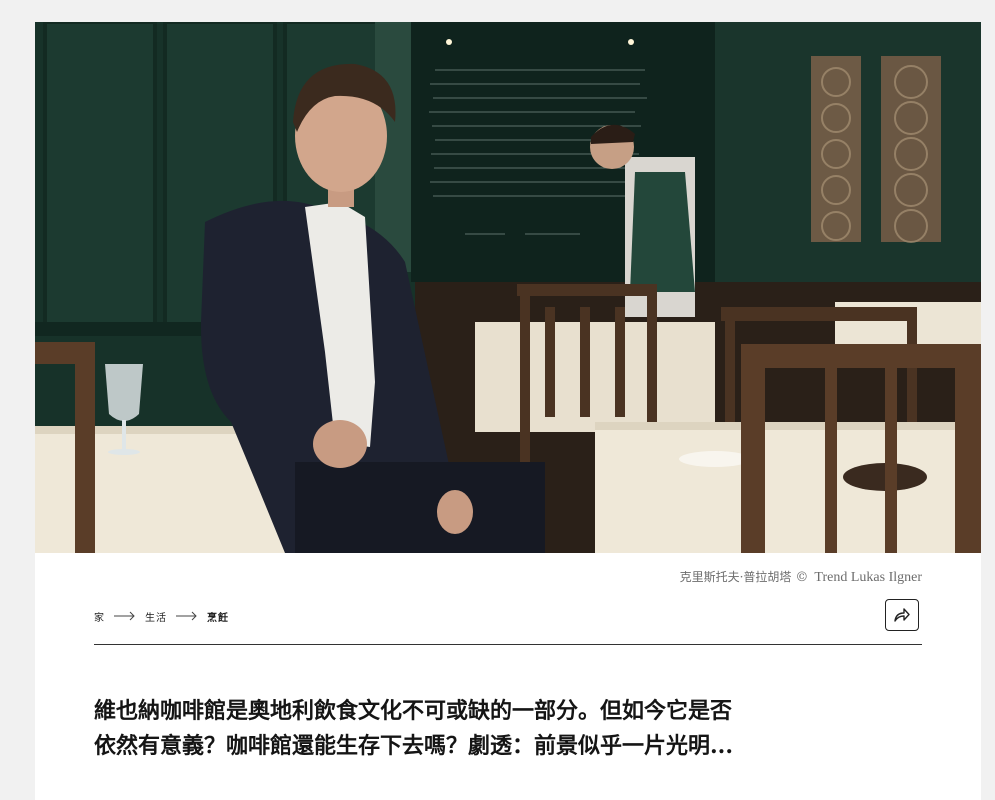  I want to click on breadcrumb-cooking: 烹飪, so click(218, 616).